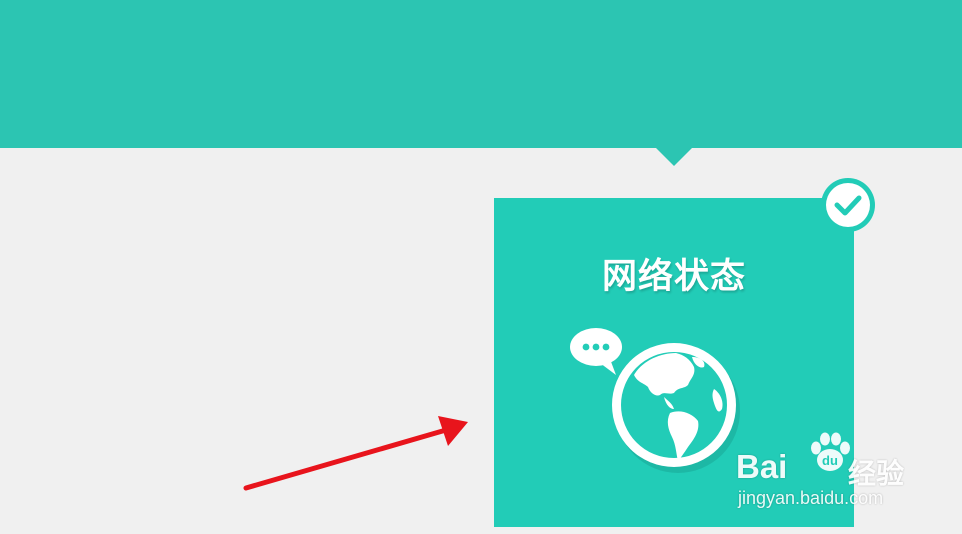 This screenshot has height=534, width=962. Describe the element at coordinates (830, 451) in the screenshot. I see `baidu-paw-icon: du` at that location.